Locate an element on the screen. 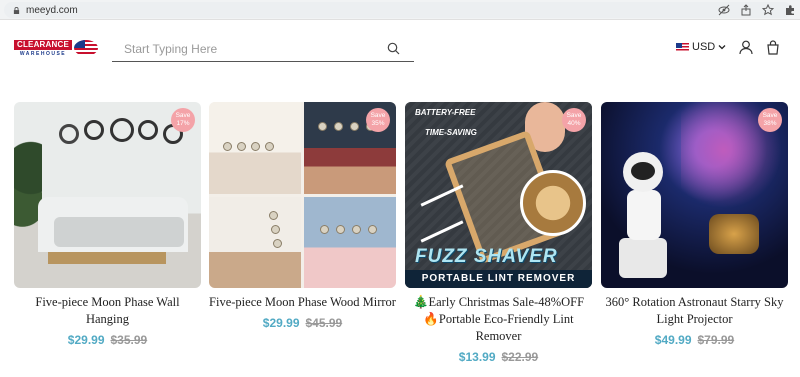  search-bar is located at coordinates (263, 49).